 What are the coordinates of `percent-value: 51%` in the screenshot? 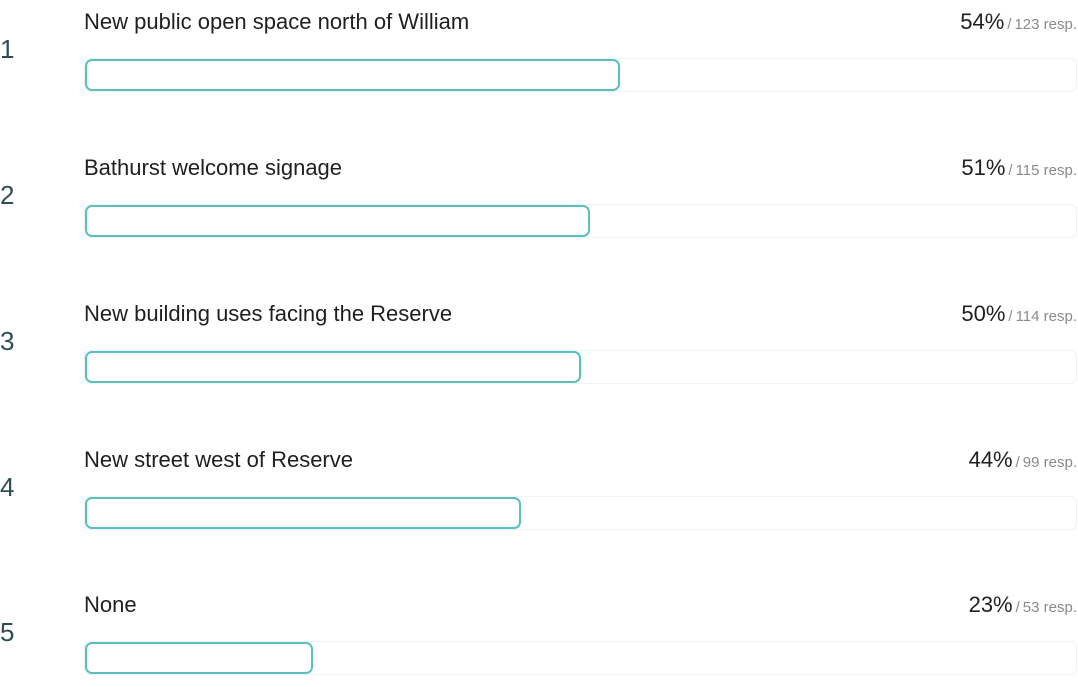 It's located at (983, 167).